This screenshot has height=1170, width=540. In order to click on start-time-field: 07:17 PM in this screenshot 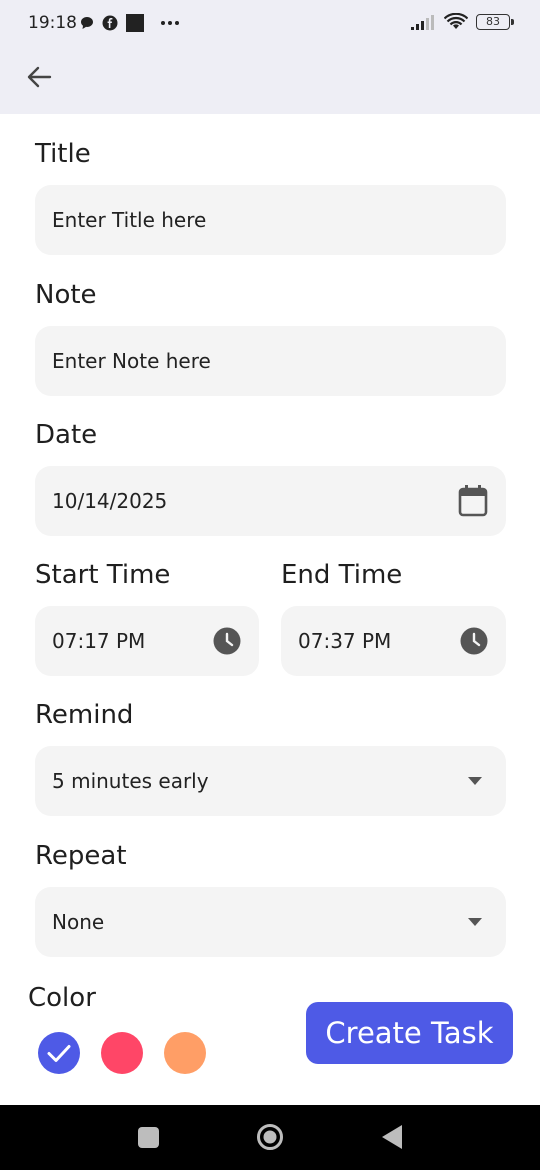, I will do `click(147, 641)`.